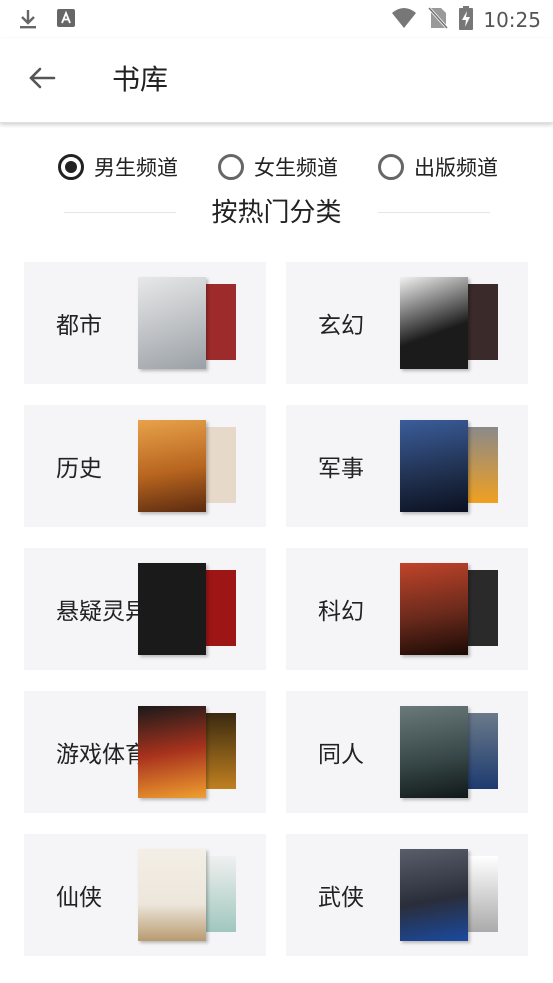 Image resolution: width=553 pixels, height=983 pixels. I want to click on category-label: 悬疑灵异, so click(102, 612).